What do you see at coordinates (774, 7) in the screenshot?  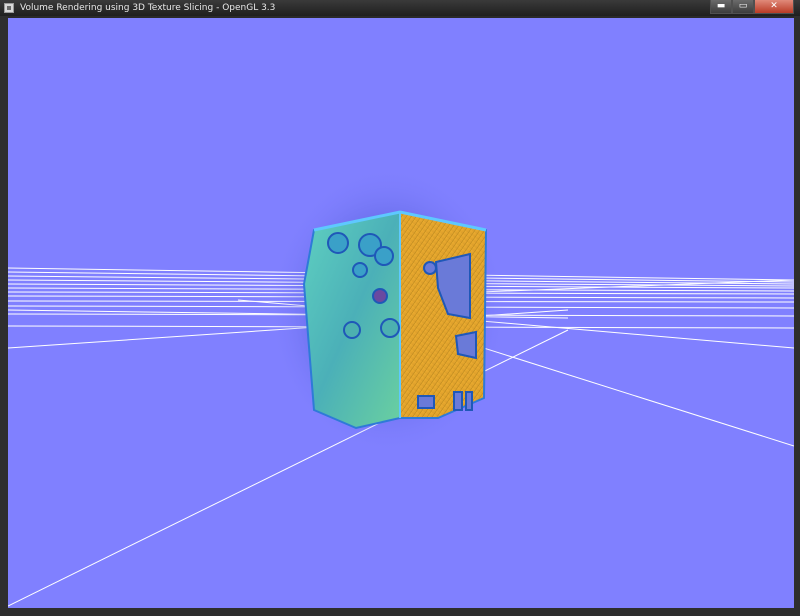 I see `close-button: ✕` at bounding box center [774, 7].